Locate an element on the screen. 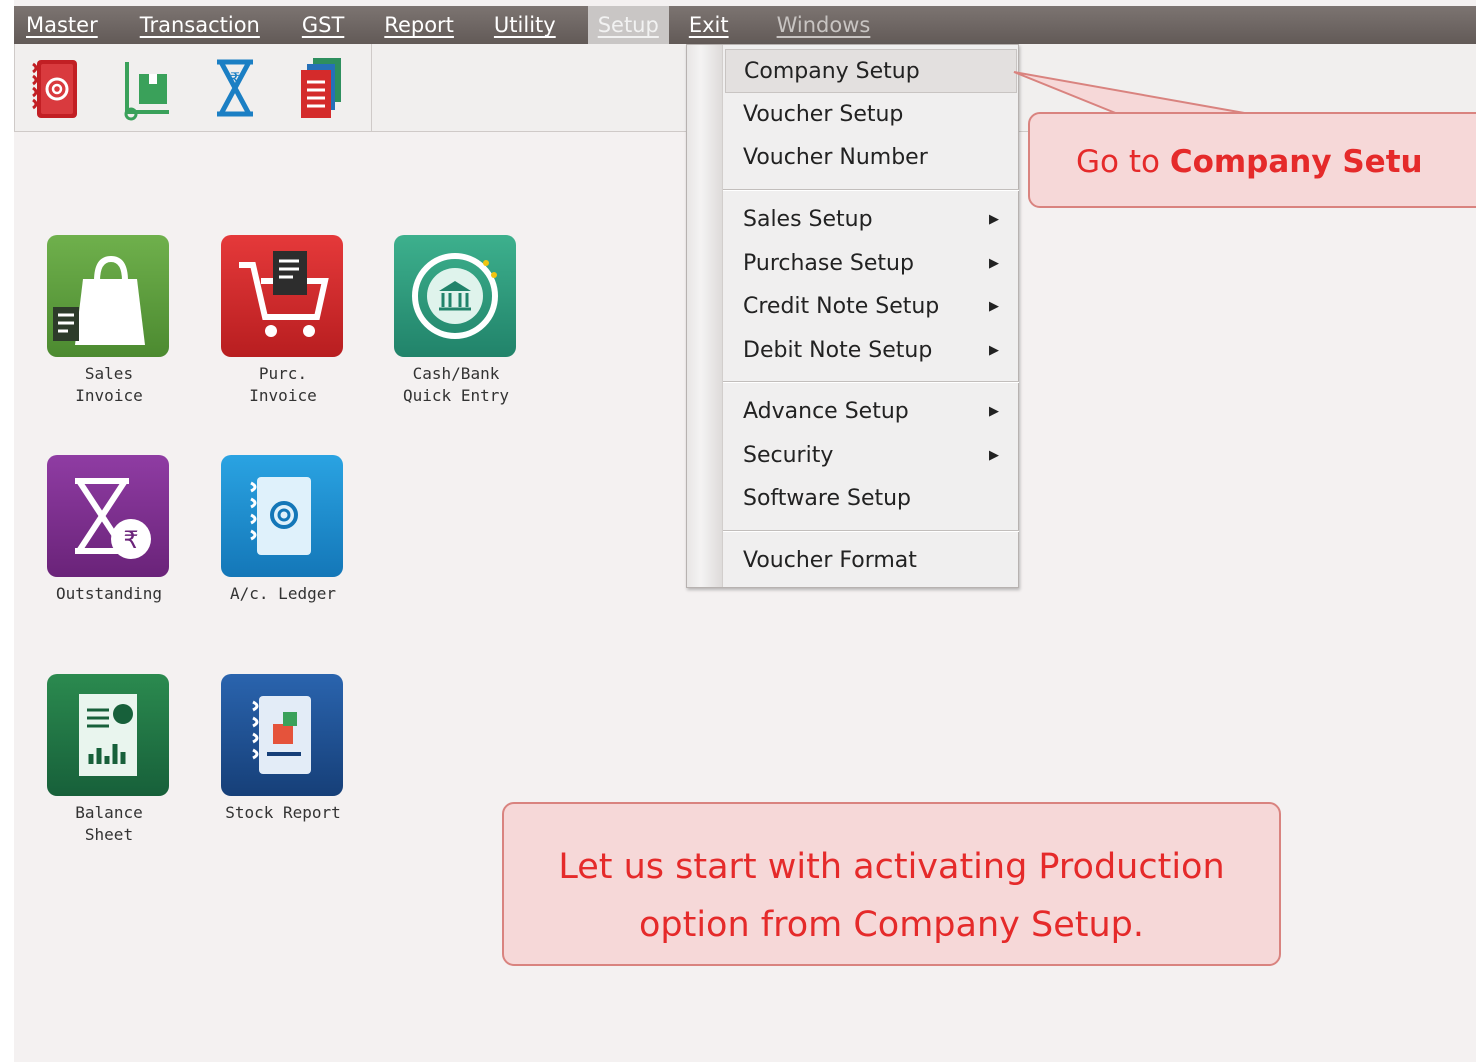 This screenshot has width=1476, height=1062. menu-item-voucher-setup: Voucher Setup is located at coordinates (871, 115).